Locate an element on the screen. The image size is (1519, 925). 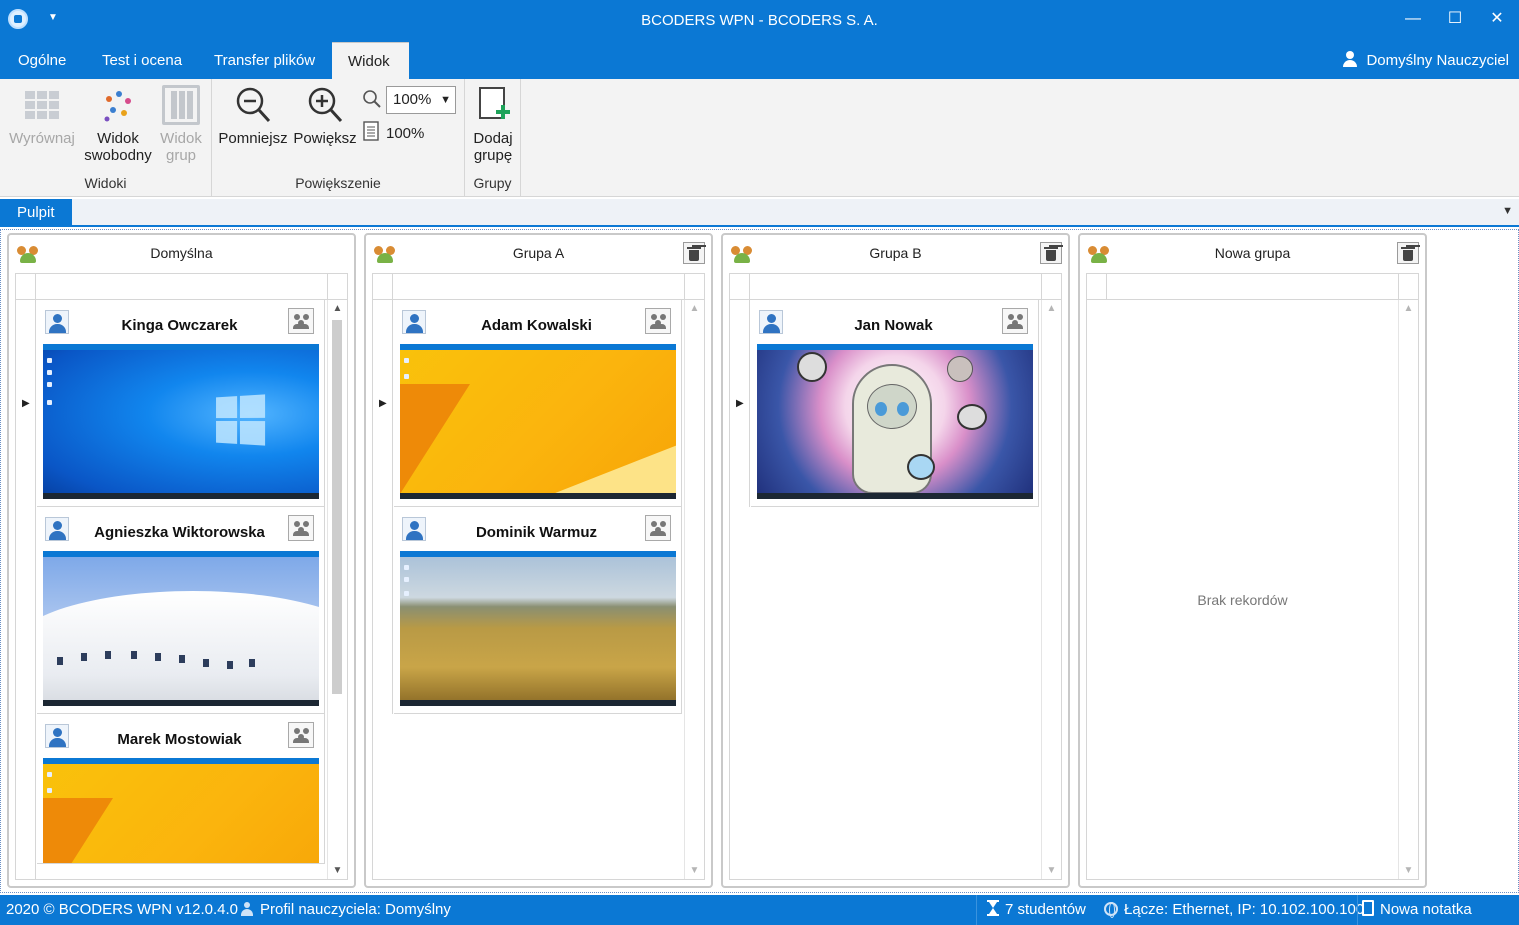
grid-header is located at coordinates (1252, 287).